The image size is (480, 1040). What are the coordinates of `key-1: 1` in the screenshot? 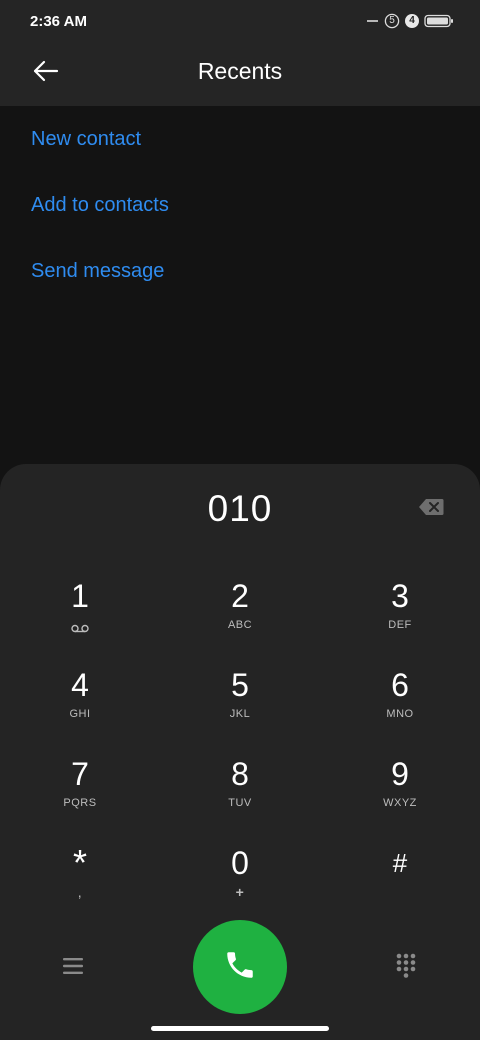 It's located at (80, 608).